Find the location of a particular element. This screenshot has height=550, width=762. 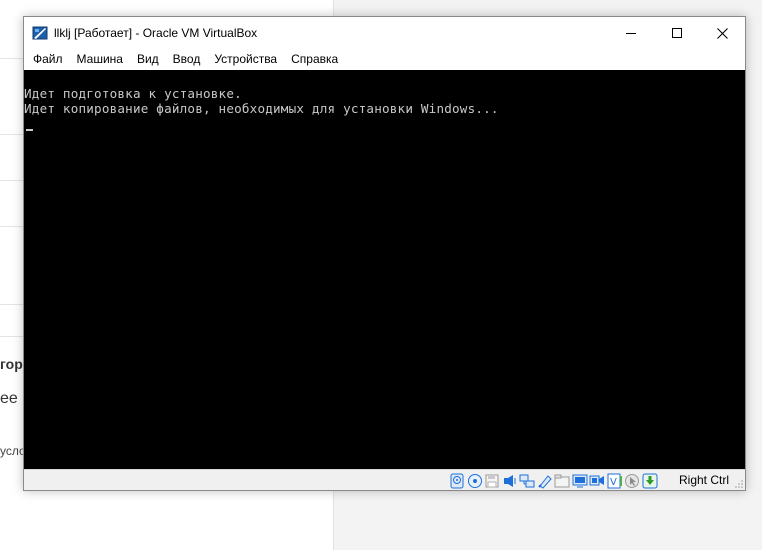

video-capture-icon is located at coordinates (597, 481).